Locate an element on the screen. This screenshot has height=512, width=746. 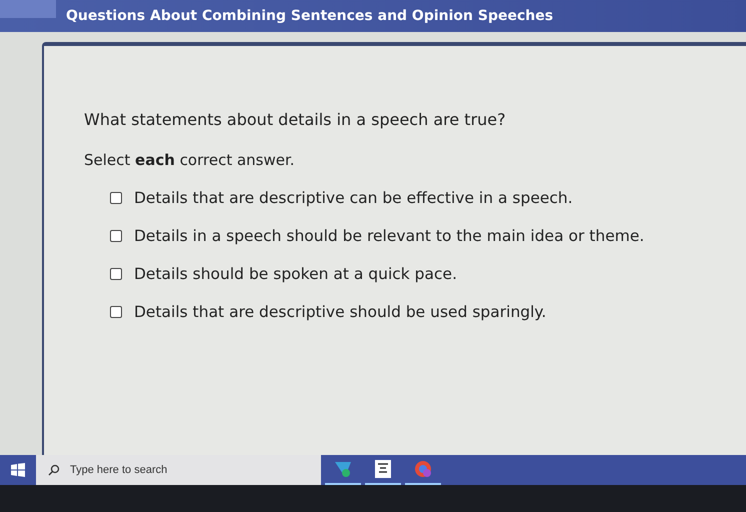
answer-option: Details in a speech should be relevant to the main idea or theme. is located at coordinates (428, 236).